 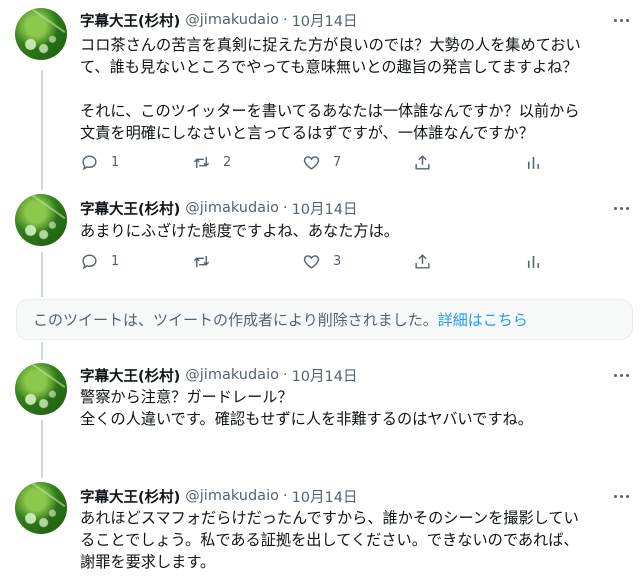 I want to click on tweet-actions: 1 2 7, so click(x=315, y=163).